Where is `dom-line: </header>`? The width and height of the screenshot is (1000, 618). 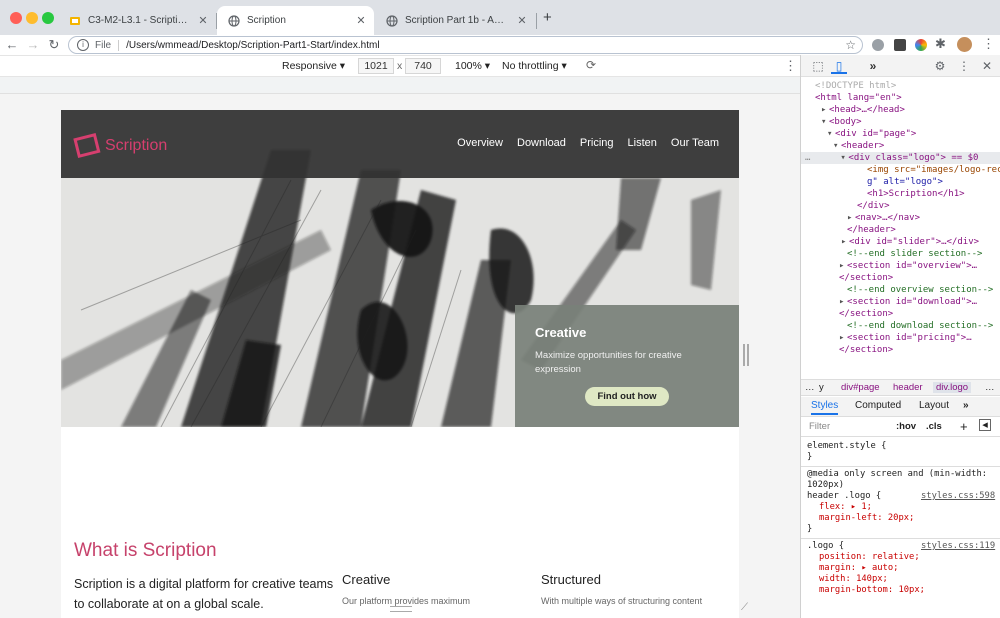
dom-line: </header> is located at coordinates (871, 230).